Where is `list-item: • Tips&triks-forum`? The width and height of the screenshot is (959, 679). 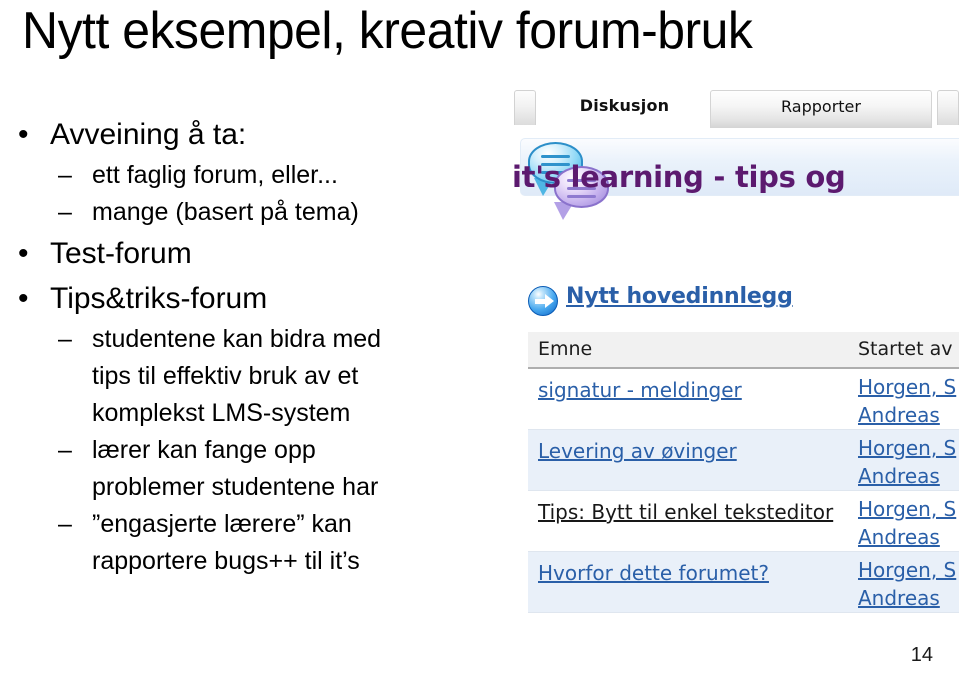
list-item: • Tips&triks-forum is located at coordinates (243, 298).